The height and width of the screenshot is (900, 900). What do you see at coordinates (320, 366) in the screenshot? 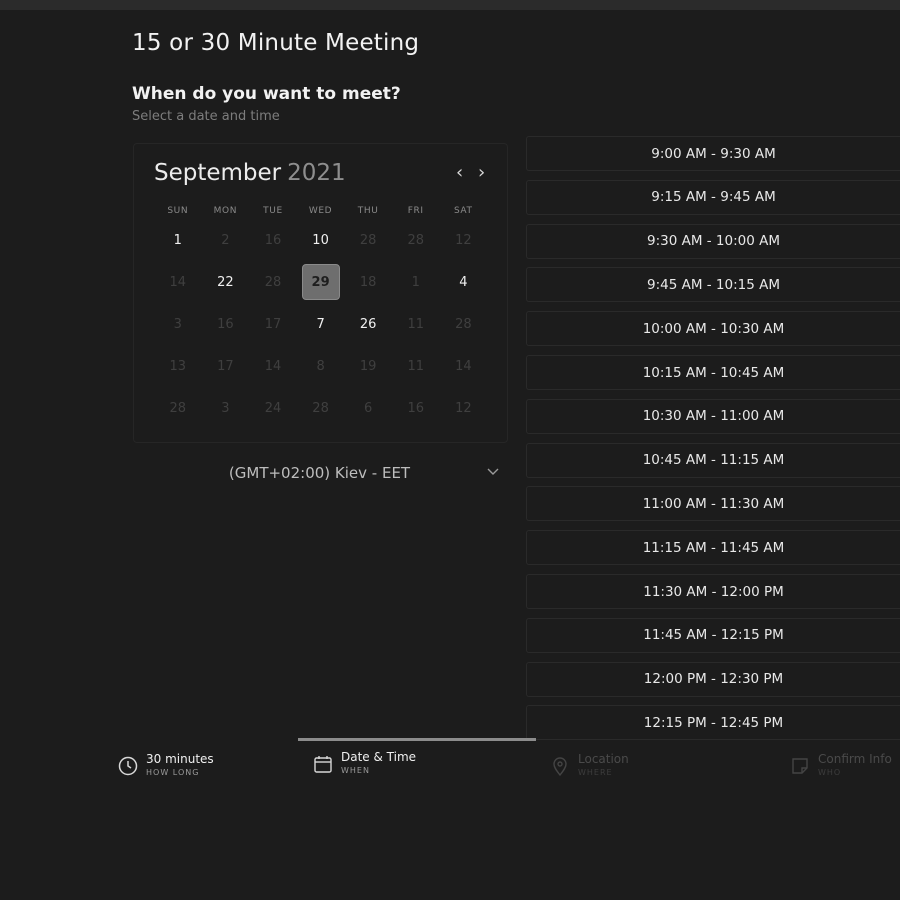
I see `calendar-day: 8` at bounding box center [320, 366].